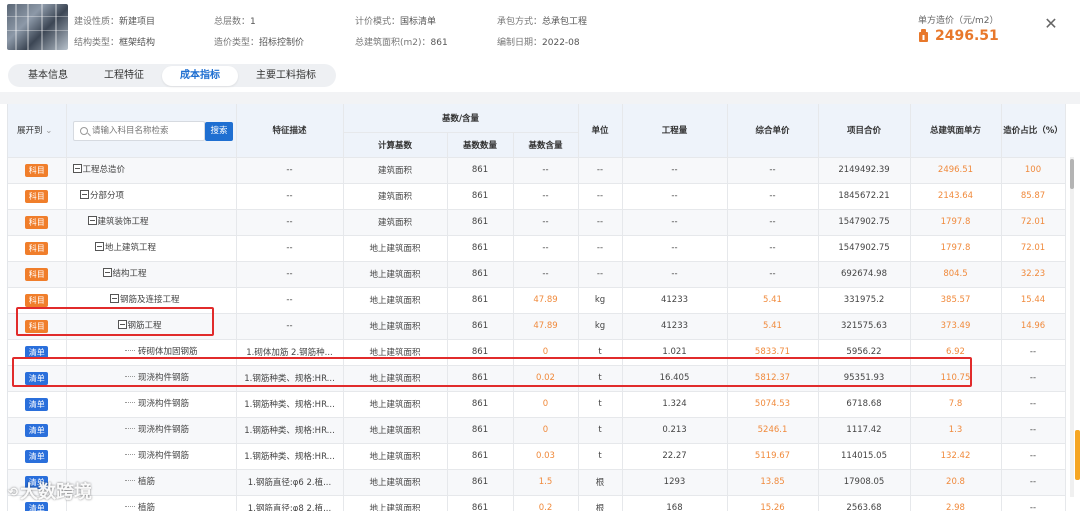 This screenshot has width=1080, height=511. I want to click on info-total-area: 总建筑面积(m2)：861, so click(401, 43).